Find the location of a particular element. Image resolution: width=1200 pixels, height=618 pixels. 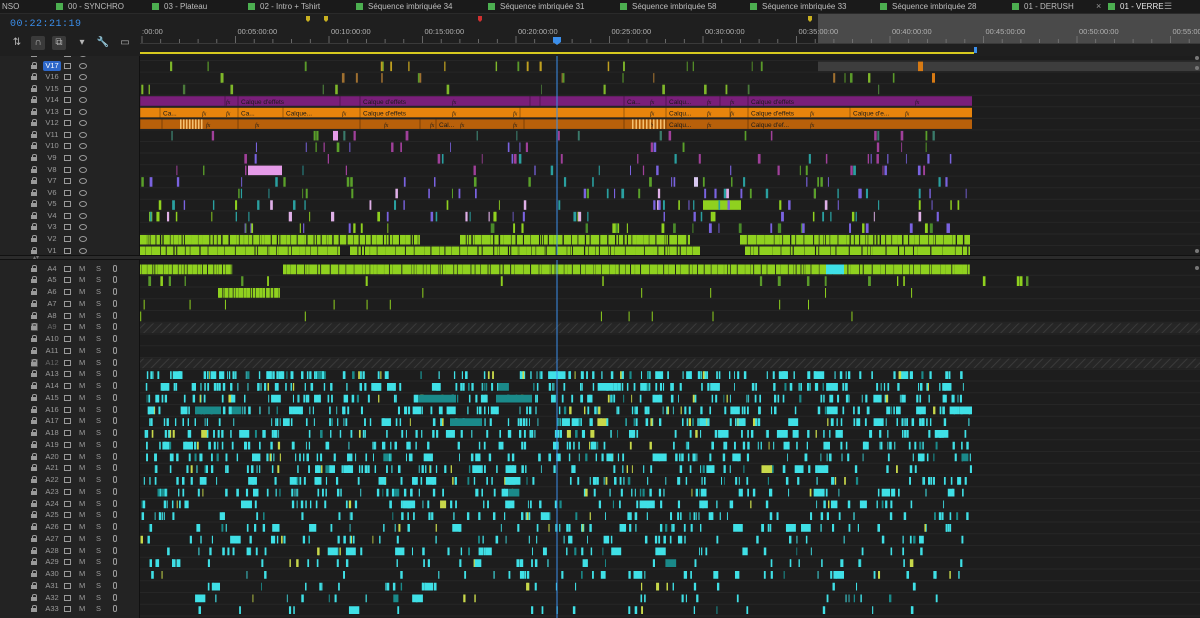

voice-over-mic-icon is located at coordinates (115, 538).